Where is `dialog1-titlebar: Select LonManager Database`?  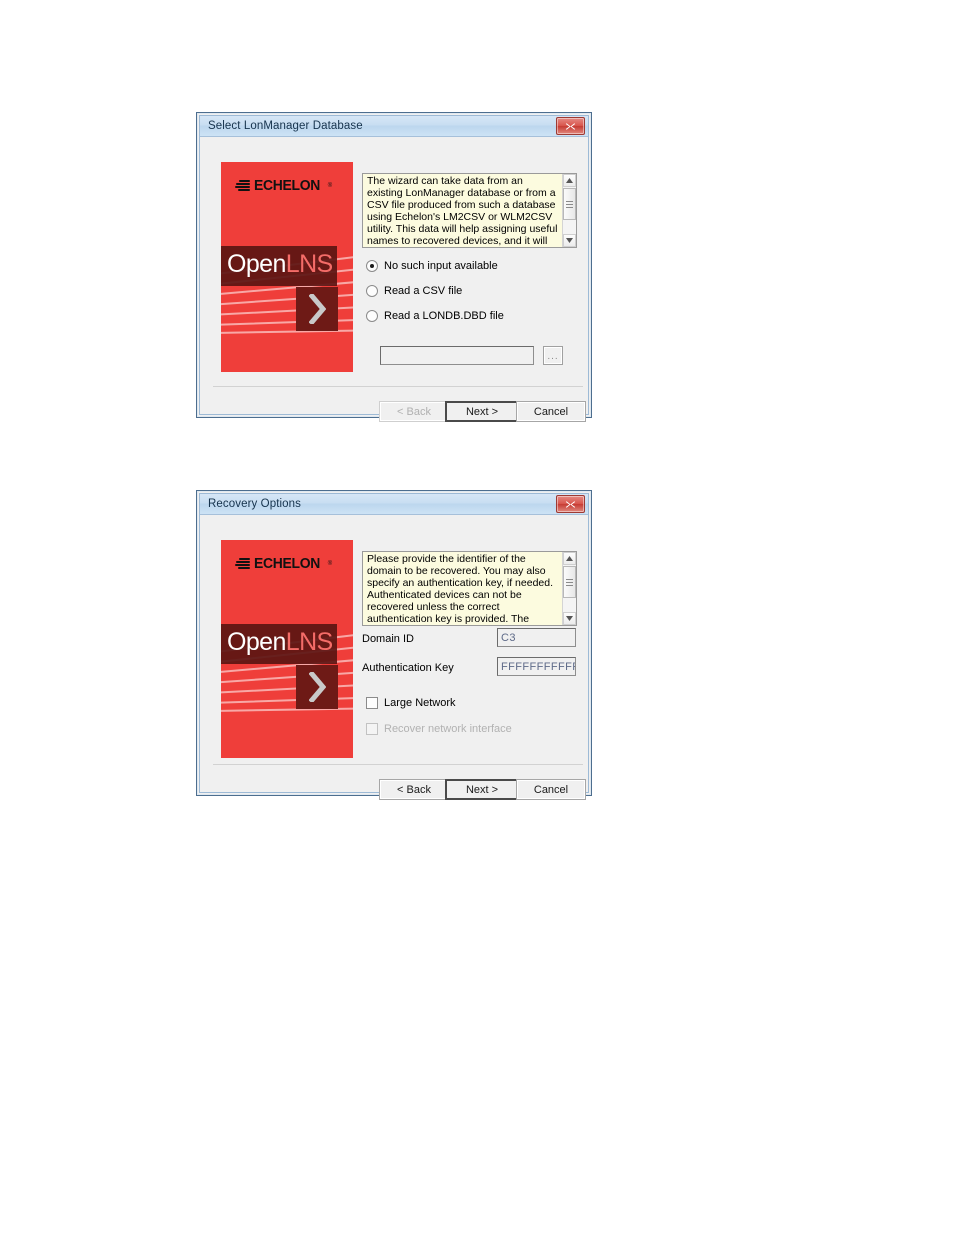 dialog1-titlebar: Select LonManager Database is located at coordinates (394, 126).